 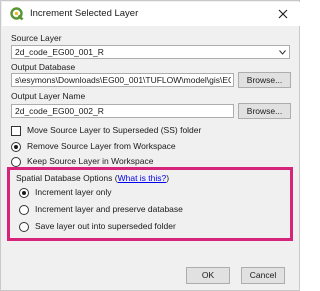 I want to click on source-layer-combo: 2d_code_EG00_001_R, so click(x=150, y=52).